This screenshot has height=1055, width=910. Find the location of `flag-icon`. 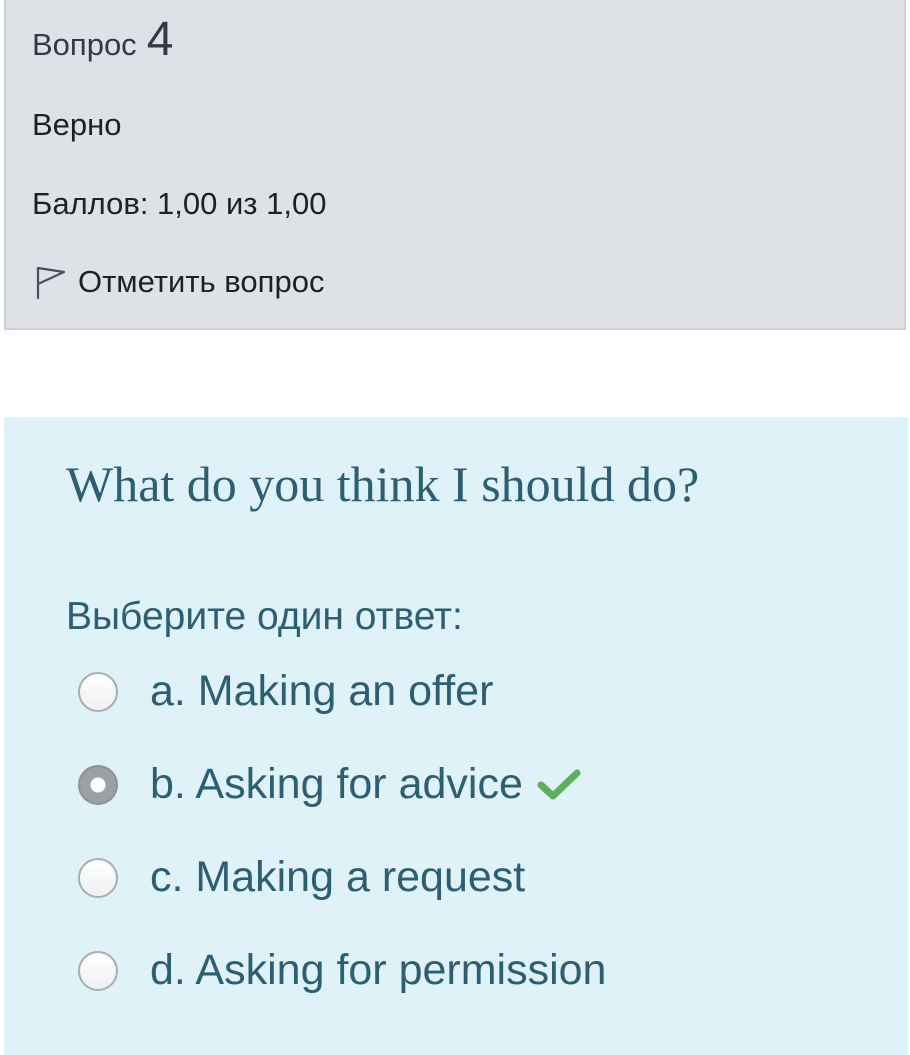

flag-icon is located at coordinates (50, 282).